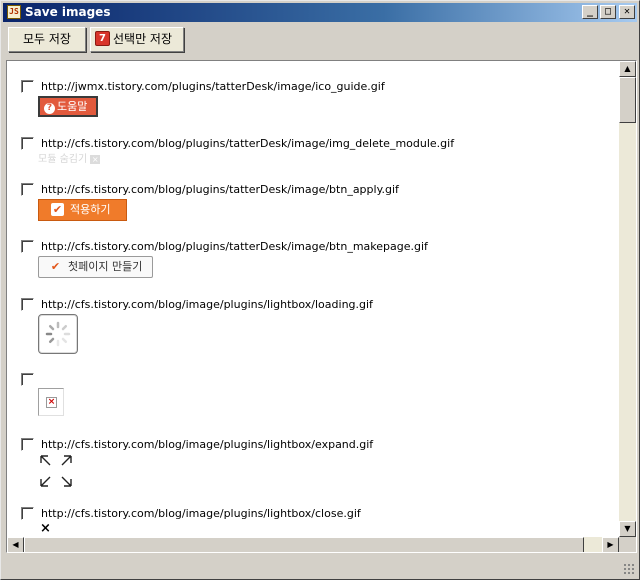 This screenshot has width=640, height=580. What do you see at coordinates (590, 12) in the screenshot?
I see `minimize-button: _` at bounding box center [590, 12].